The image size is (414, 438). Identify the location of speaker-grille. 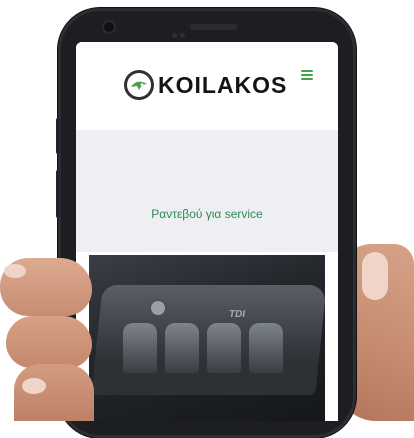
(214, 27).